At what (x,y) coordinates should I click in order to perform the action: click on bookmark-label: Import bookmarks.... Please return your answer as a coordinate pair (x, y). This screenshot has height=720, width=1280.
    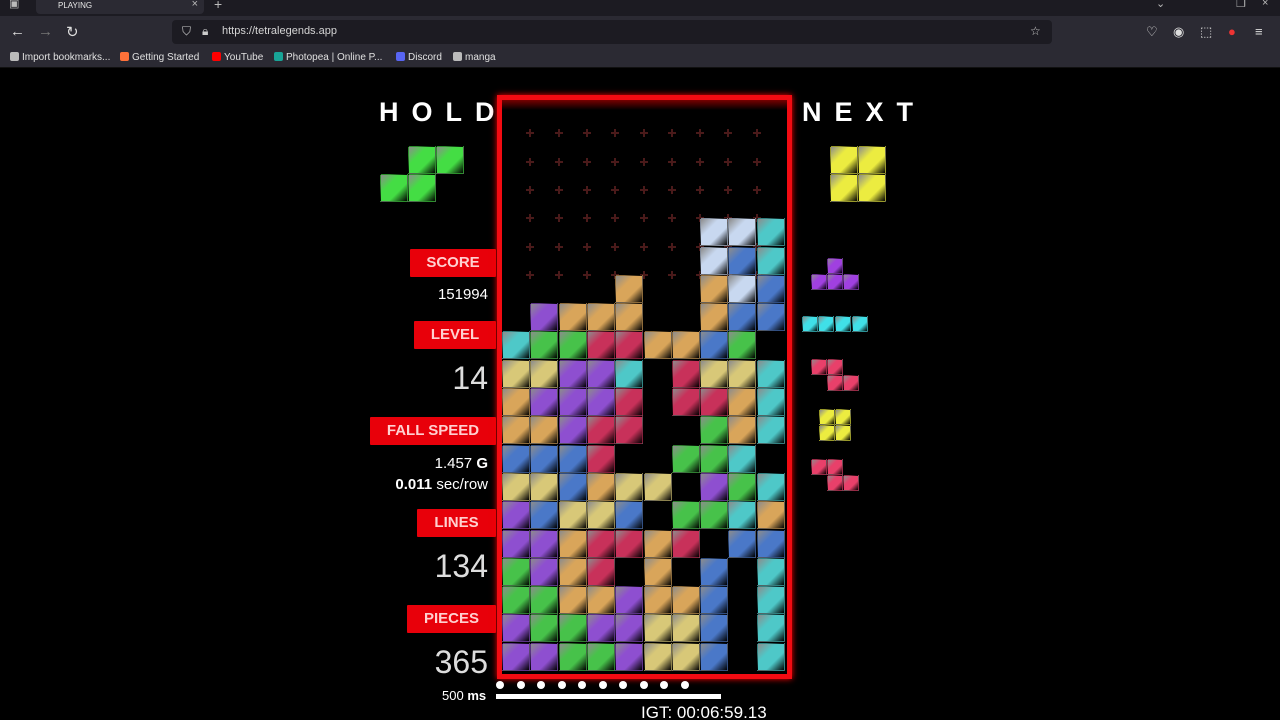
    Looking at the image, I should click on (66, 57).